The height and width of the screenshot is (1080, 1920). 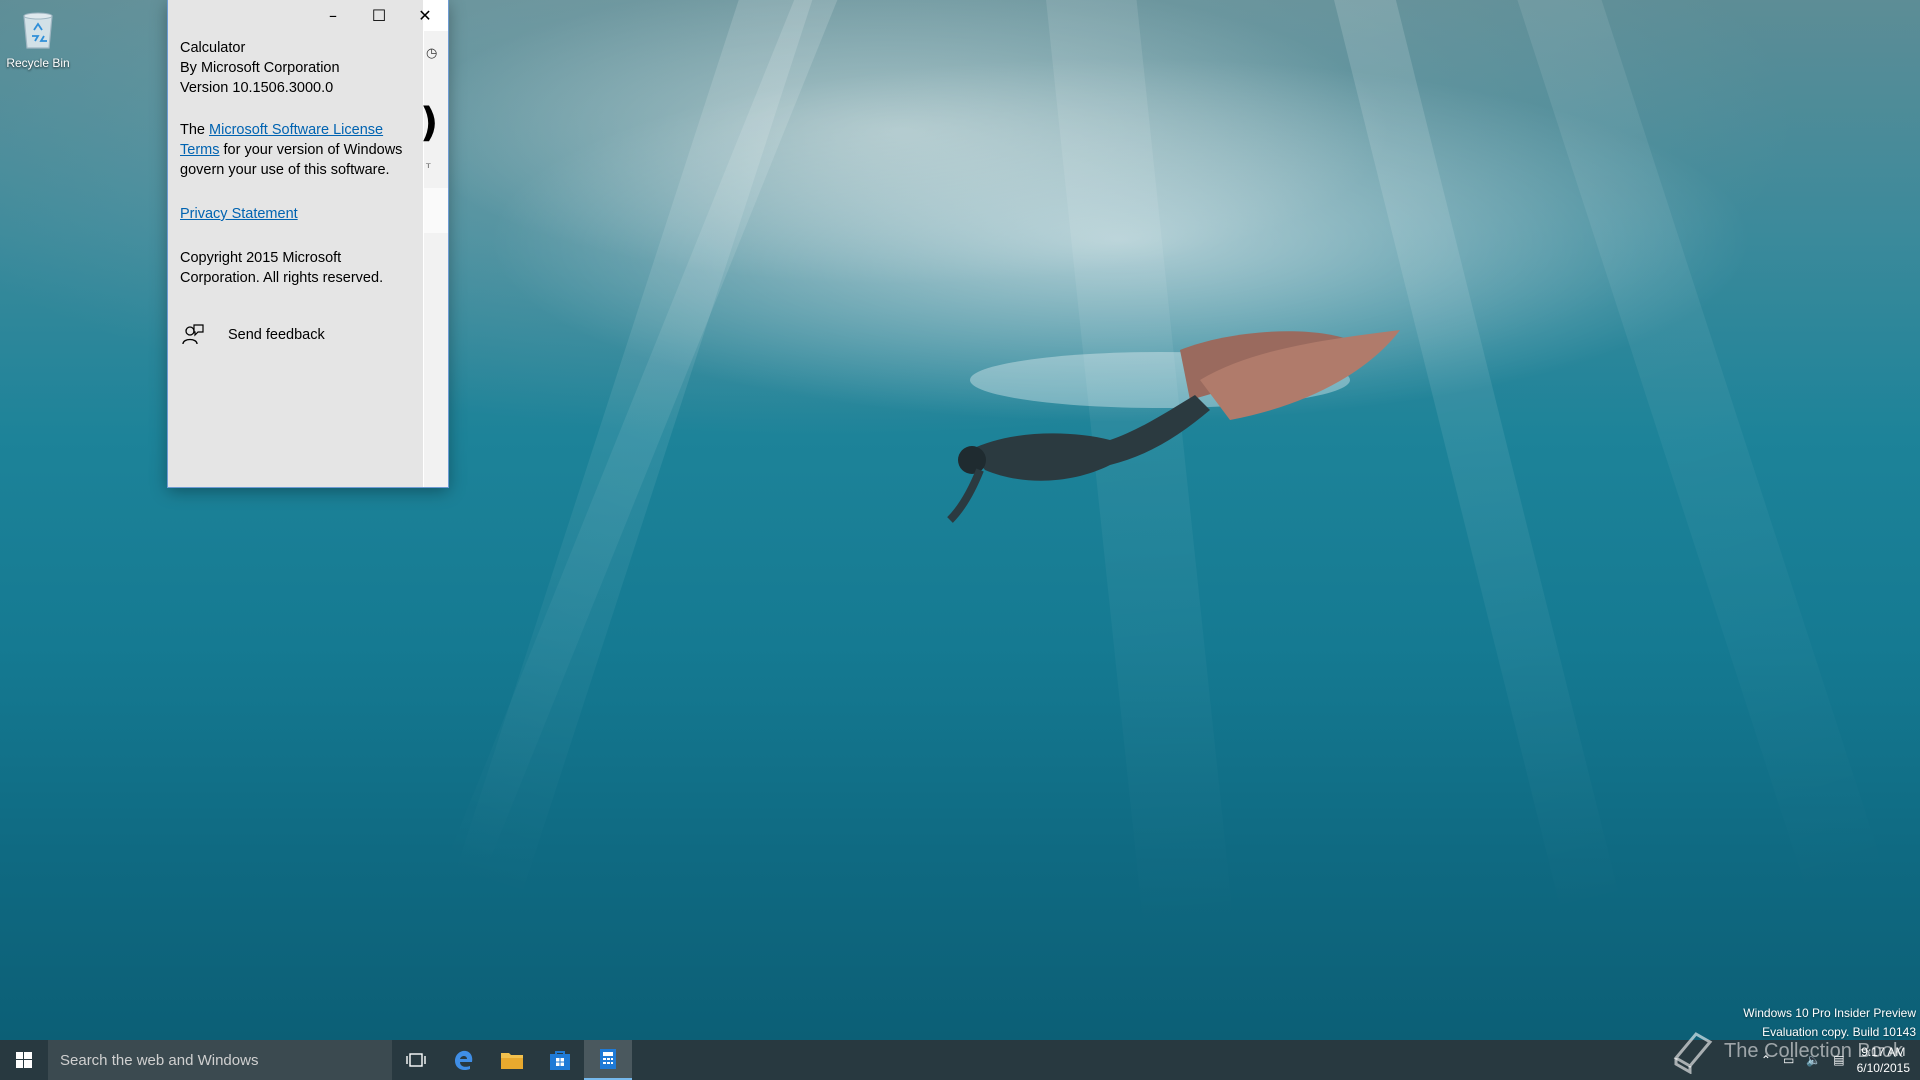 What do you see at coordinates (257, 88) in the screenshot?
I see `version: Version 10.1506.3000.0` at bounding box center [257, 88].